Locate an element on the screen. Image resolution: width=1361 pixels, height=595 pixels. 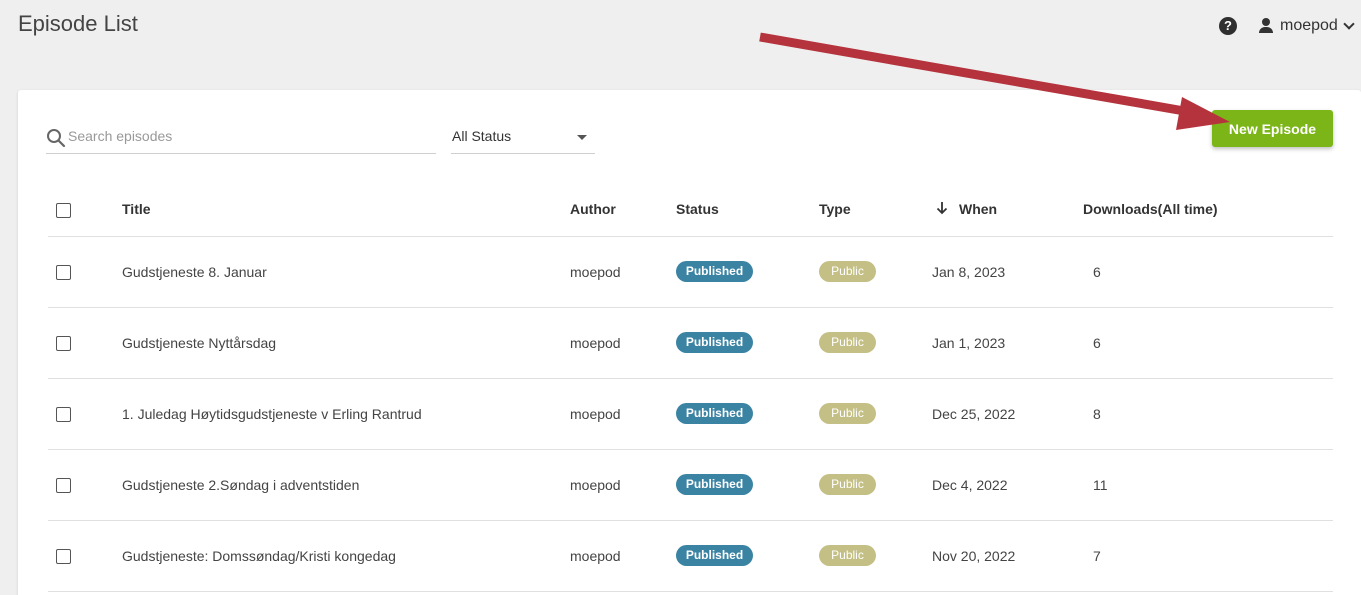
column-header-status: Status is located at coordinates (697, 209).